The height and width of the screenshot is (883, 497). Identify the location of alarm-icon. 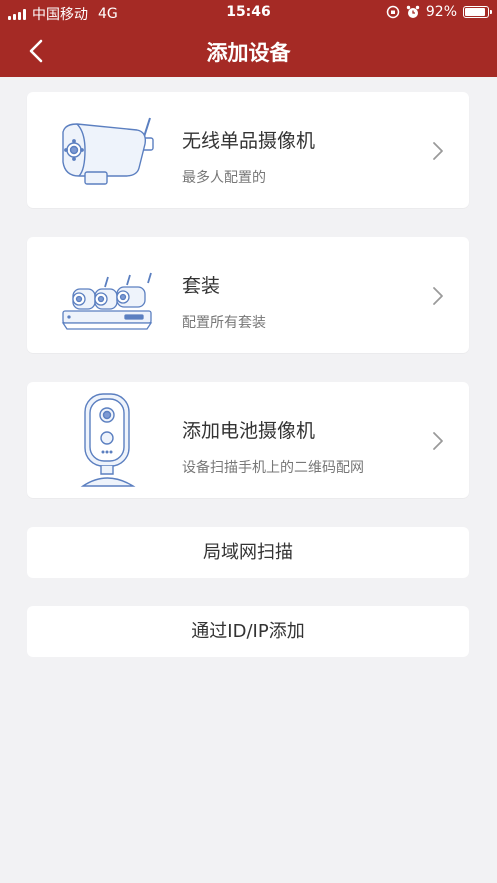
(413, 11).